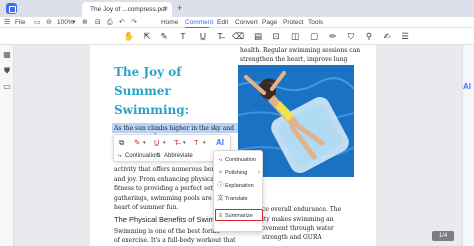 Image resolution: width=474 pixels, height=246 pixels. Describe the element at coordinates (196, 143) in the screenshot. I see `squiggly-underline-icon: T` at that location.